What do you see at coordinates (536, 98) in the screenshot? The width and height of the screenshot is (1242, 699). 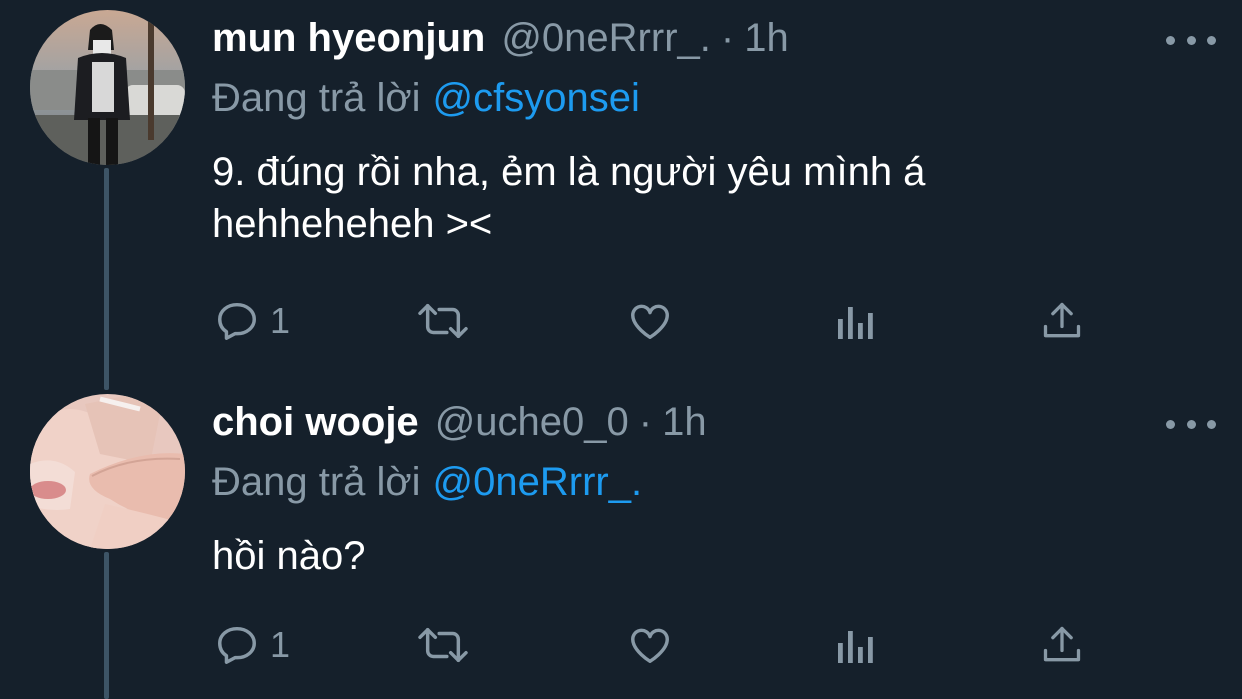 I see `replying-to-link: @cfsyonsei` at bounding box center [536, 98].